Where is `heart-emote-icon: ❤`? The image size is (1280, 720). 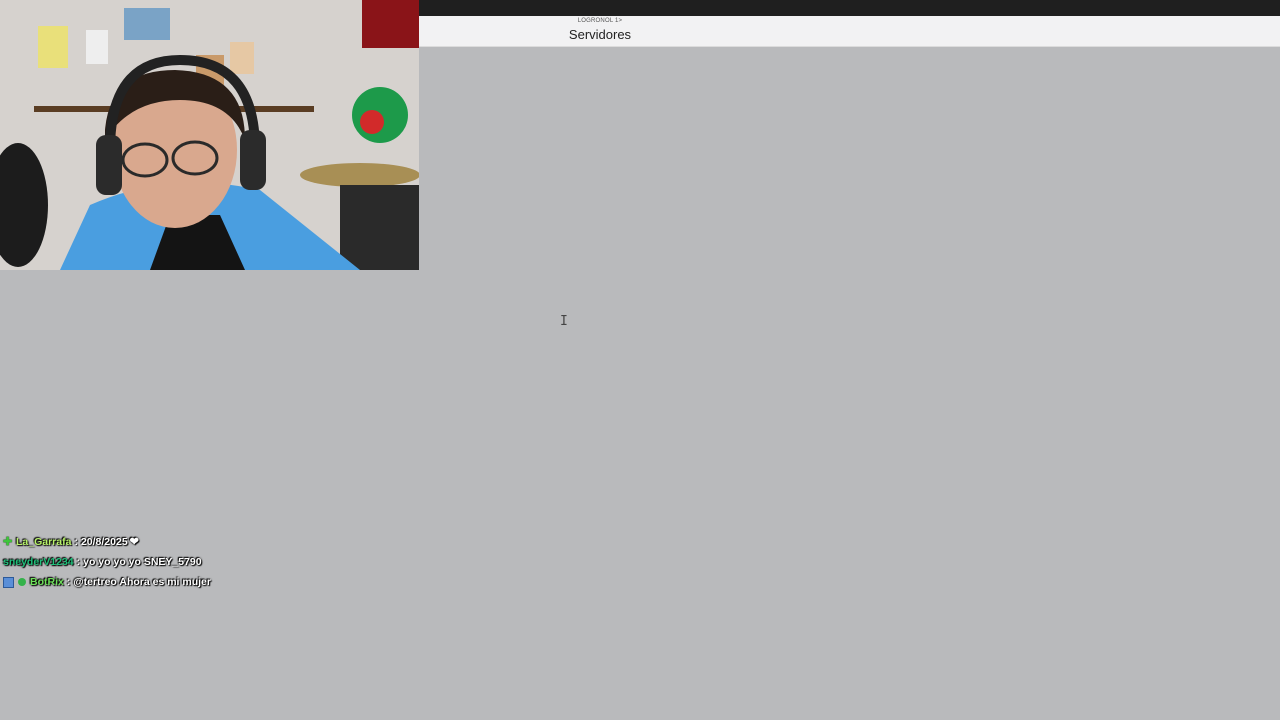 heart-emote-icon: ❤ is located at coordinates (134, 542).